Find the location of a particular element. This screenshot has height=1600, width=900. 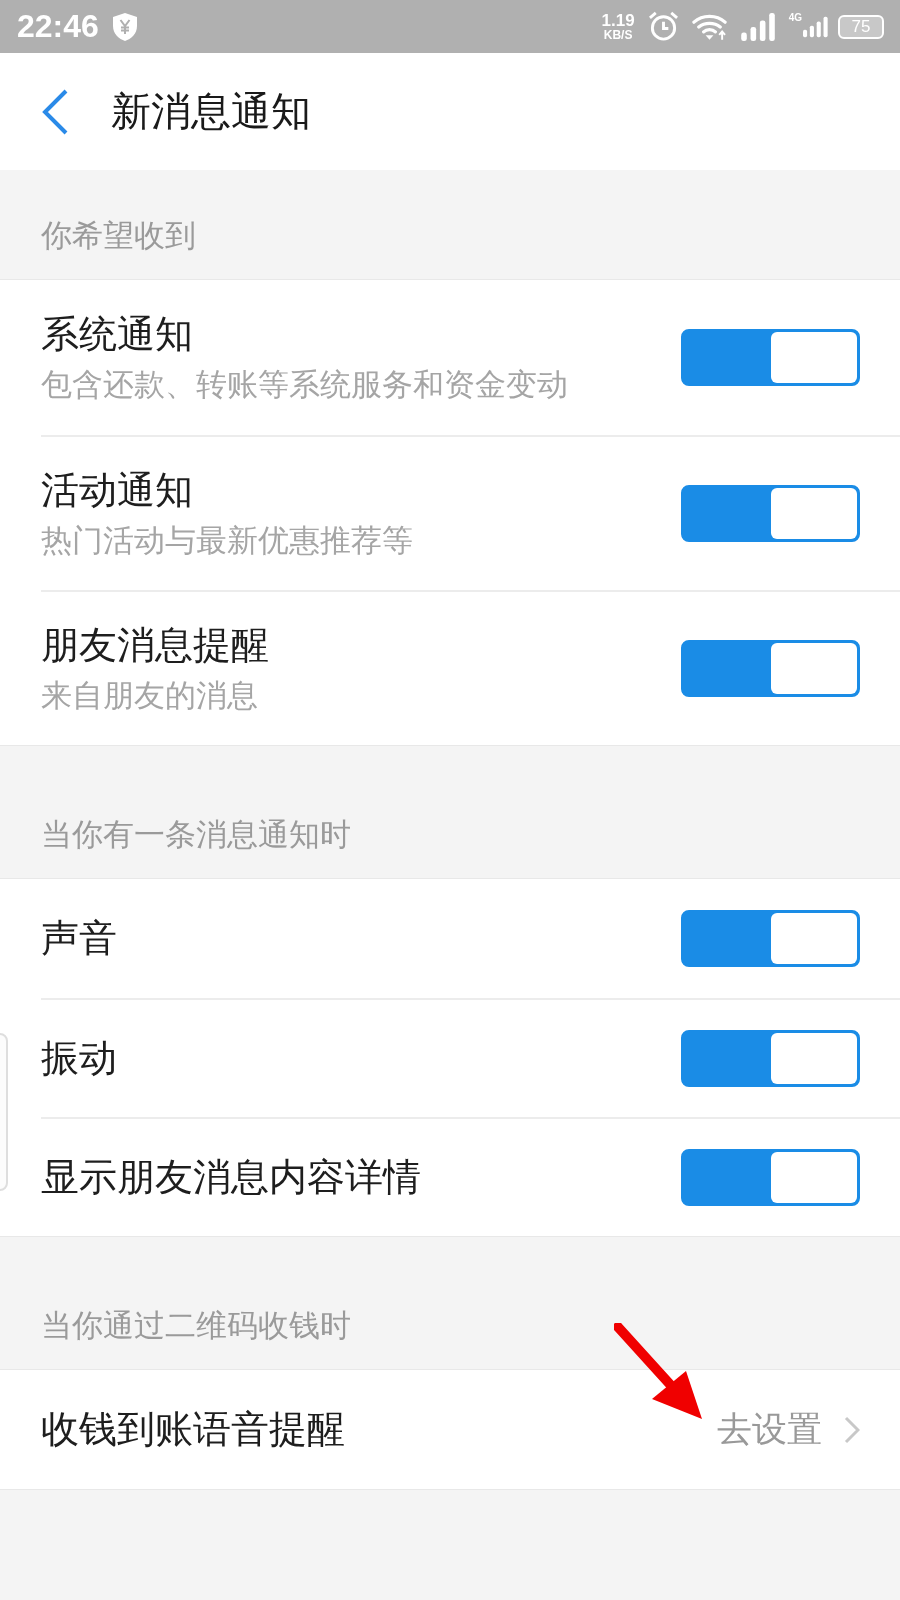

setting-title: 活动通知 is located at coordinates (117, 491).